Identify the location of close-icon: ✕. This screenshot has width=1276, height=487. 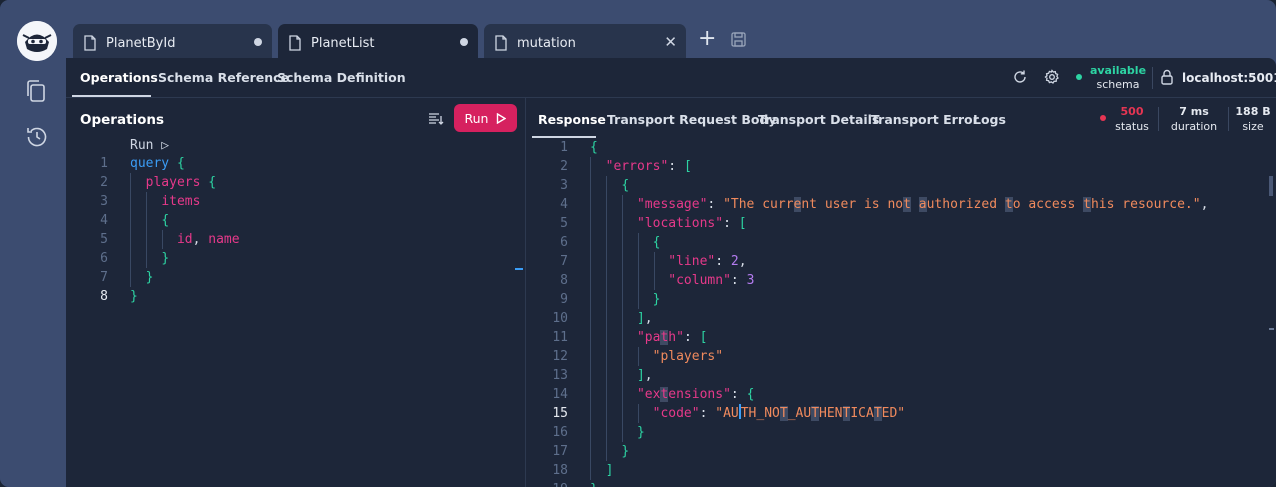
(670, 42).